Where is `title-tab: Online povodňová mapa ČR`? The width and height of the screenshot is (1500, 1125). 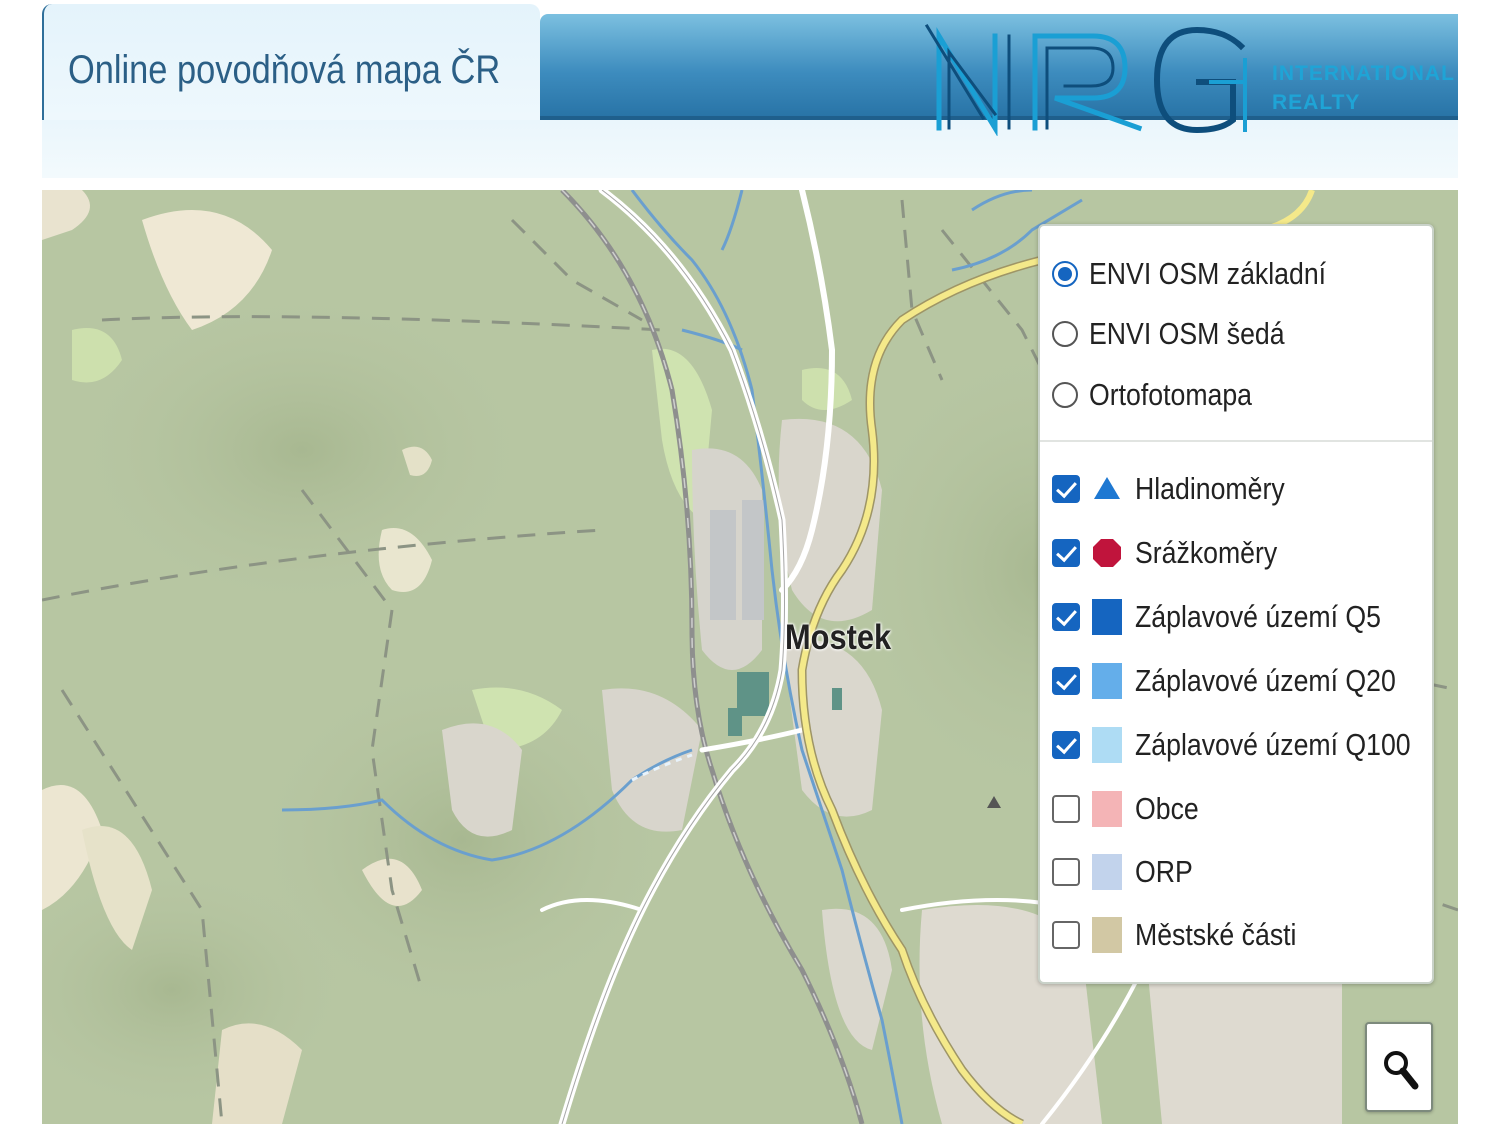
title-tab: Online povodňová mapa ČR is located at coordinates (291, 62).